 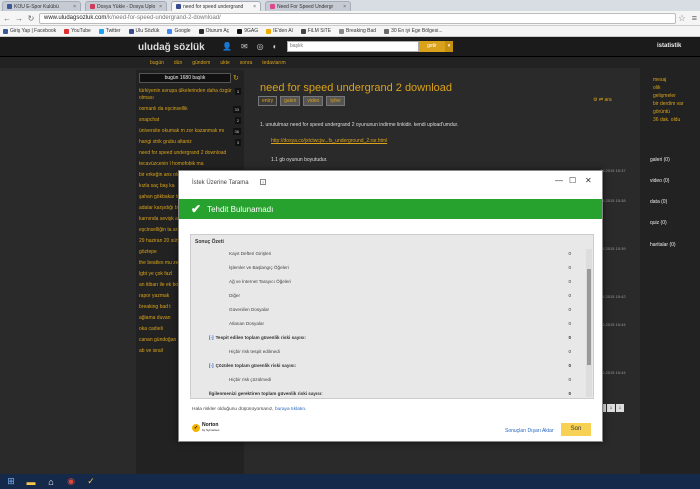 What do you see at coordinates (290, 409) in the screenshot?
I see `click-here-link: buraya tıklatın` at bounding box center [290, 409].